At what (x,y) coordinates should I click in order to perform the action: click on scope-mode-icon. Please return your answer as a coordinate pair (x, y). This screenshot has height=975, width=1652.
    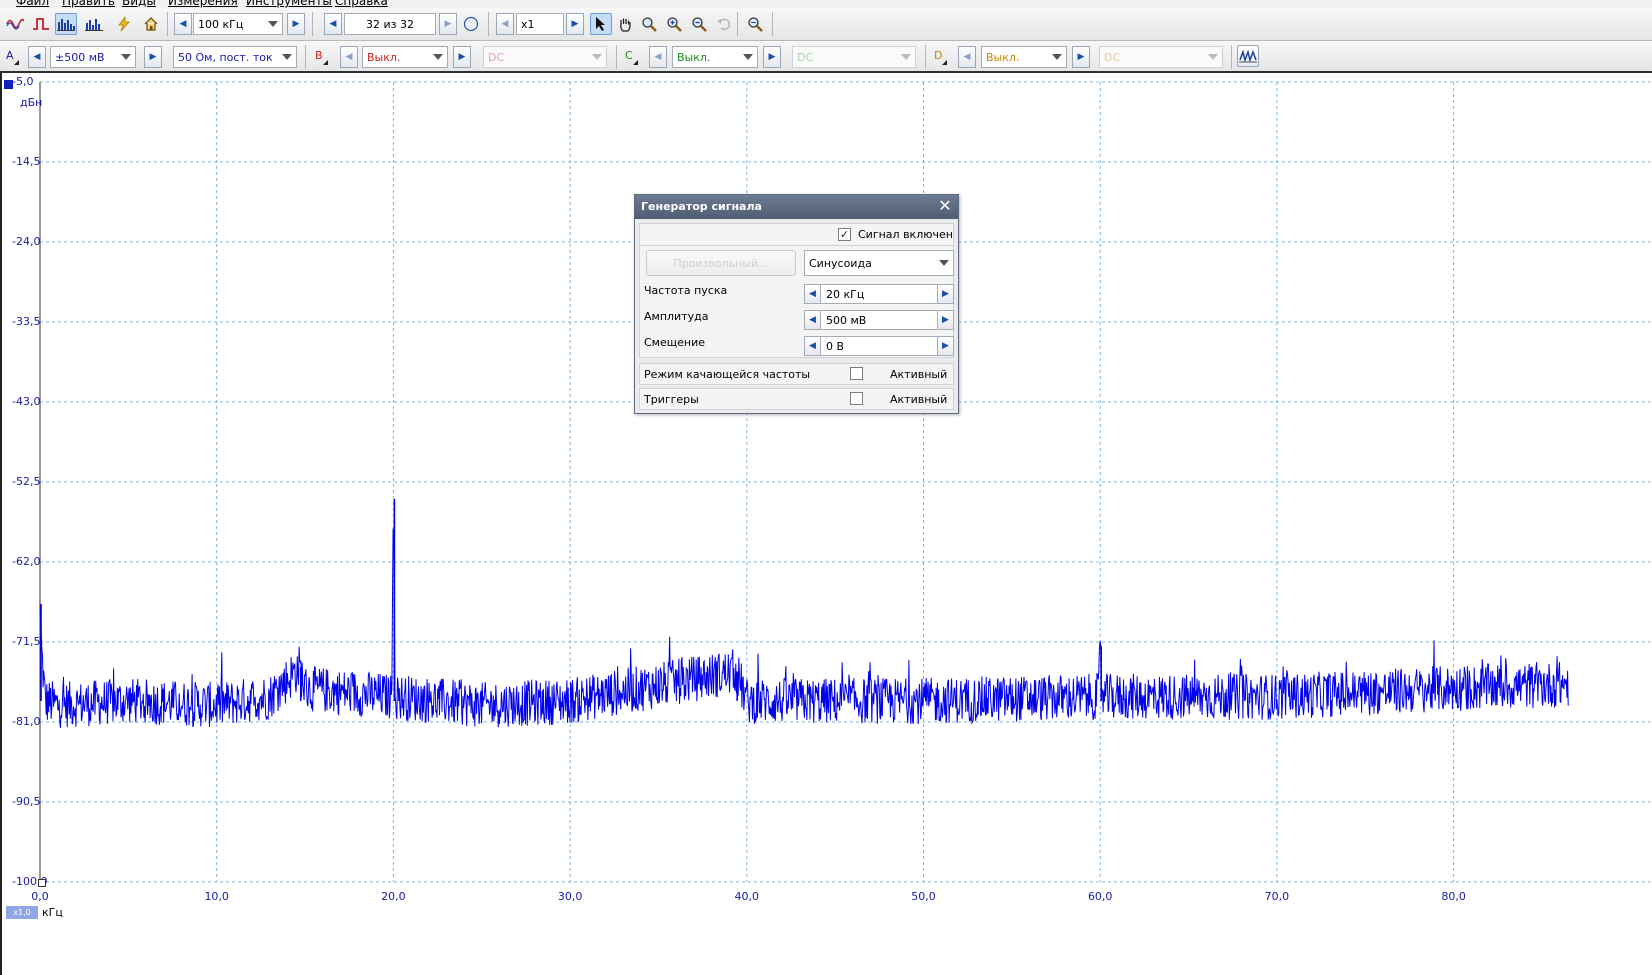
    Looking at the image, I should click on (15, 24).